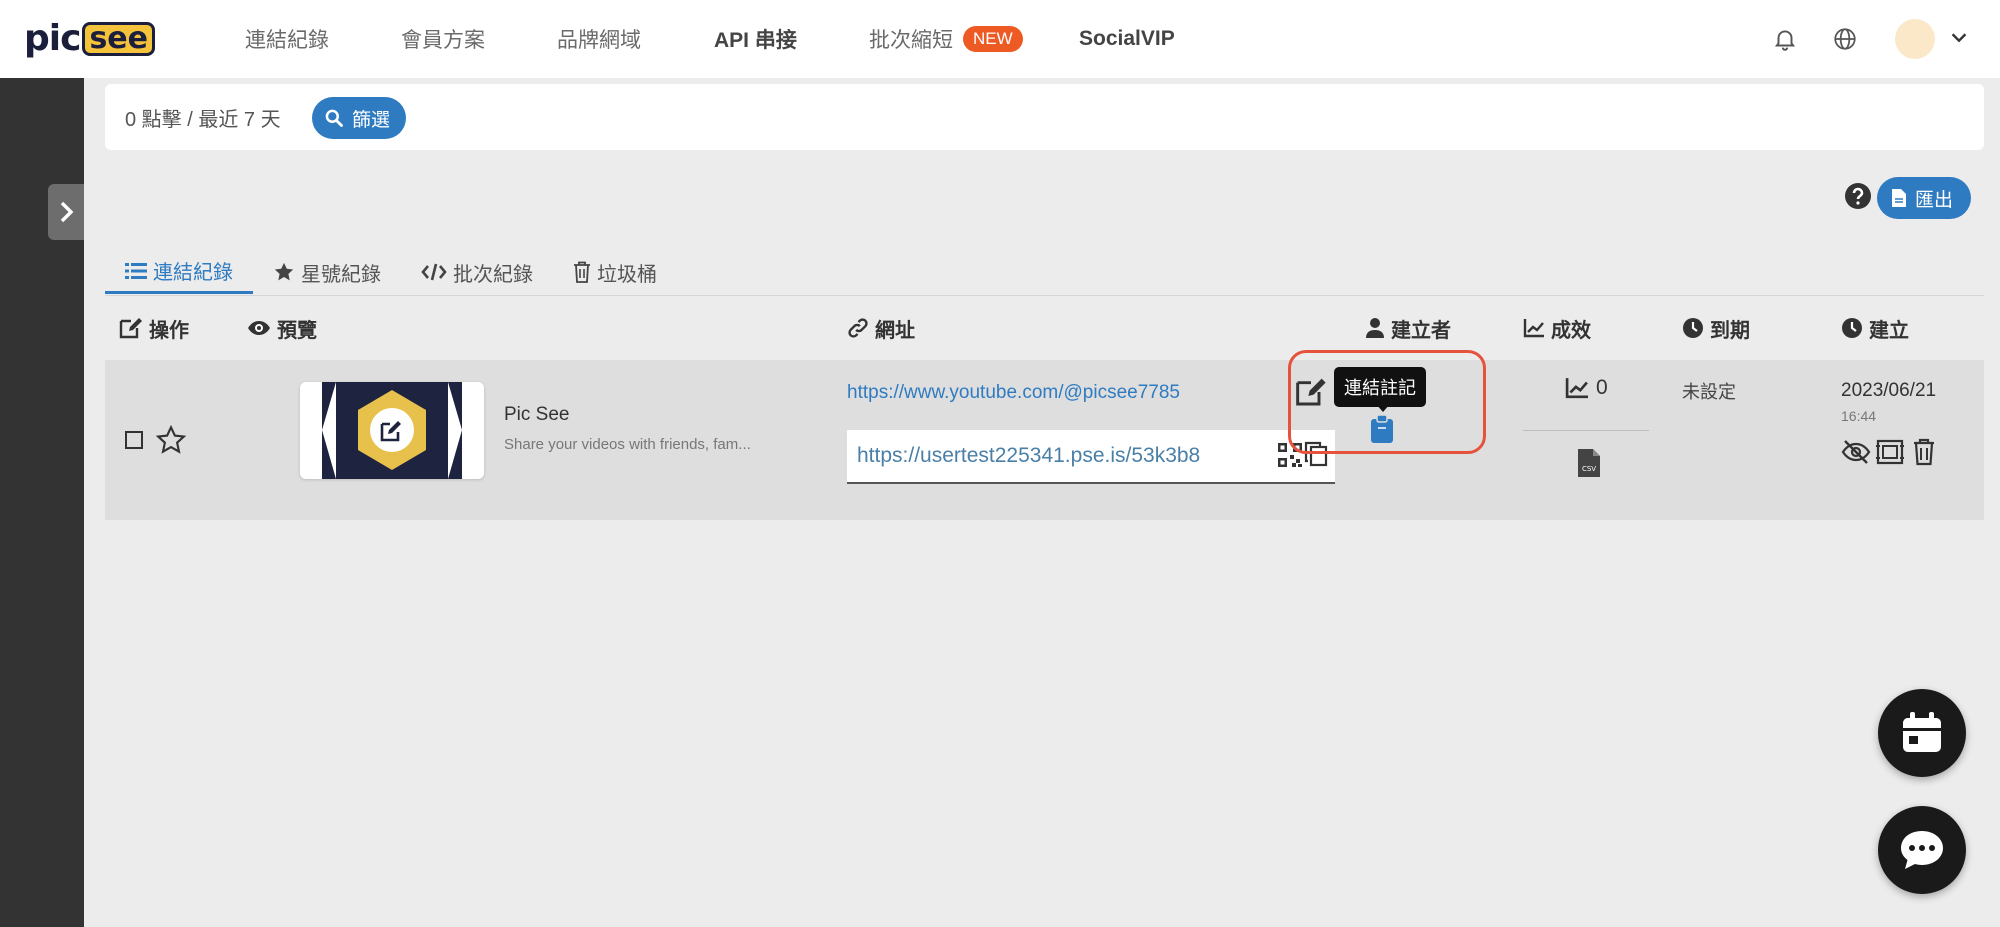  I want to click on created-date: 2023/06/21, so click(1889, 390).